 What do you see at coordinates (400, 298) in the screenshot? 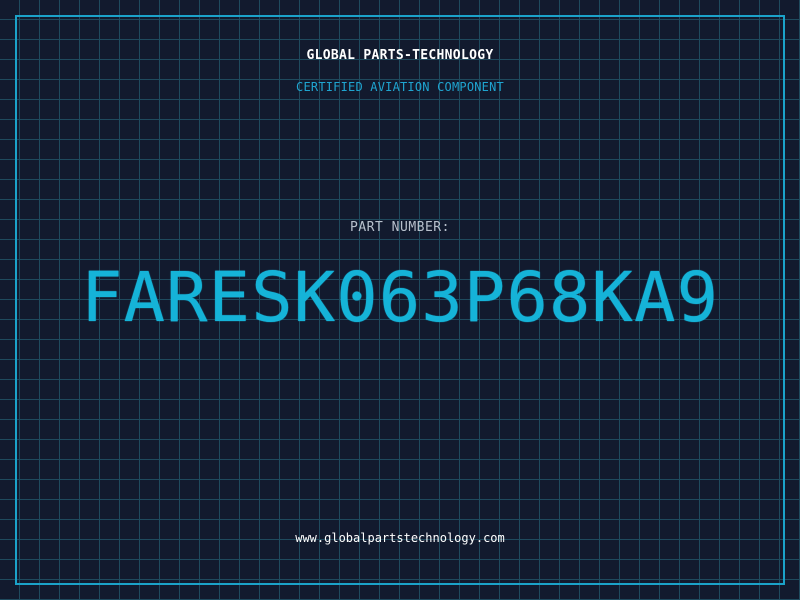
I see `part-number-value: FARESK063P68KA9` at bounding box center [400, 298].